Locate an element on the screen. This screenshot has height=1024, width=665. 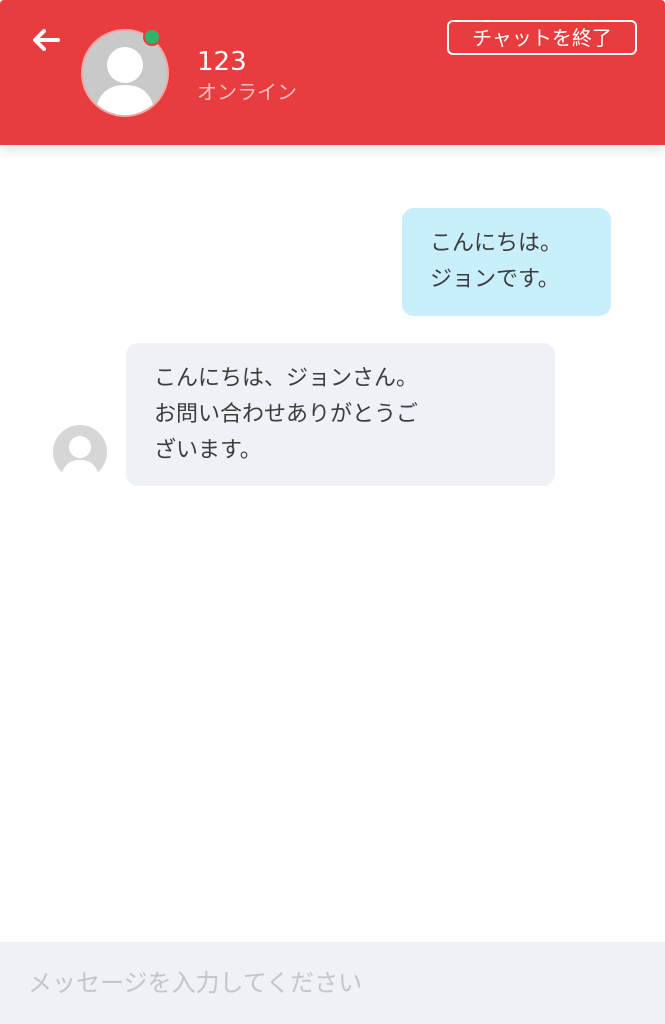
message-input is located at coordinates (332, 983).